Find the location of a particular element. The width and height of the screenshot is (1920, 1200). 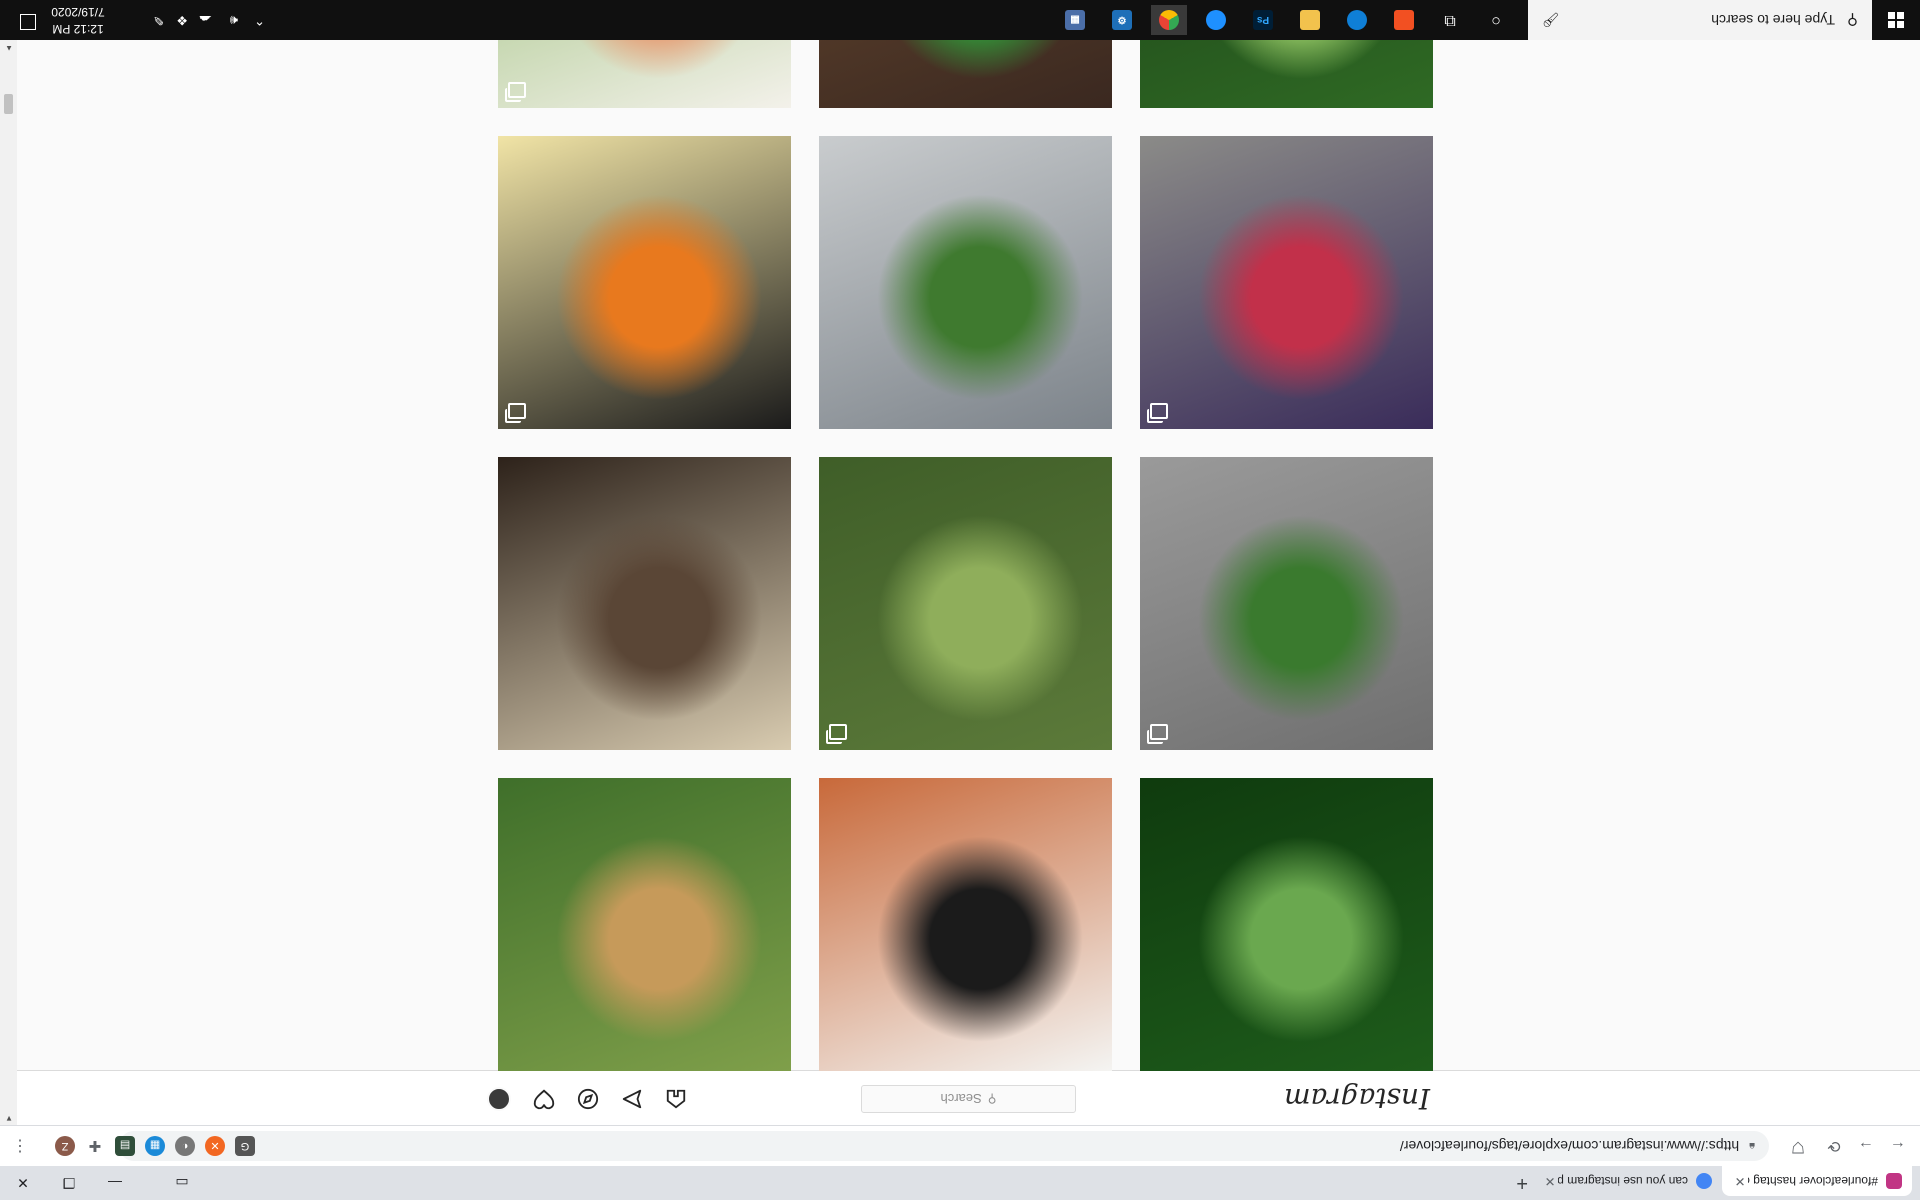

extension-blue-icon: ▦ is located at coordinates (155, 1146).